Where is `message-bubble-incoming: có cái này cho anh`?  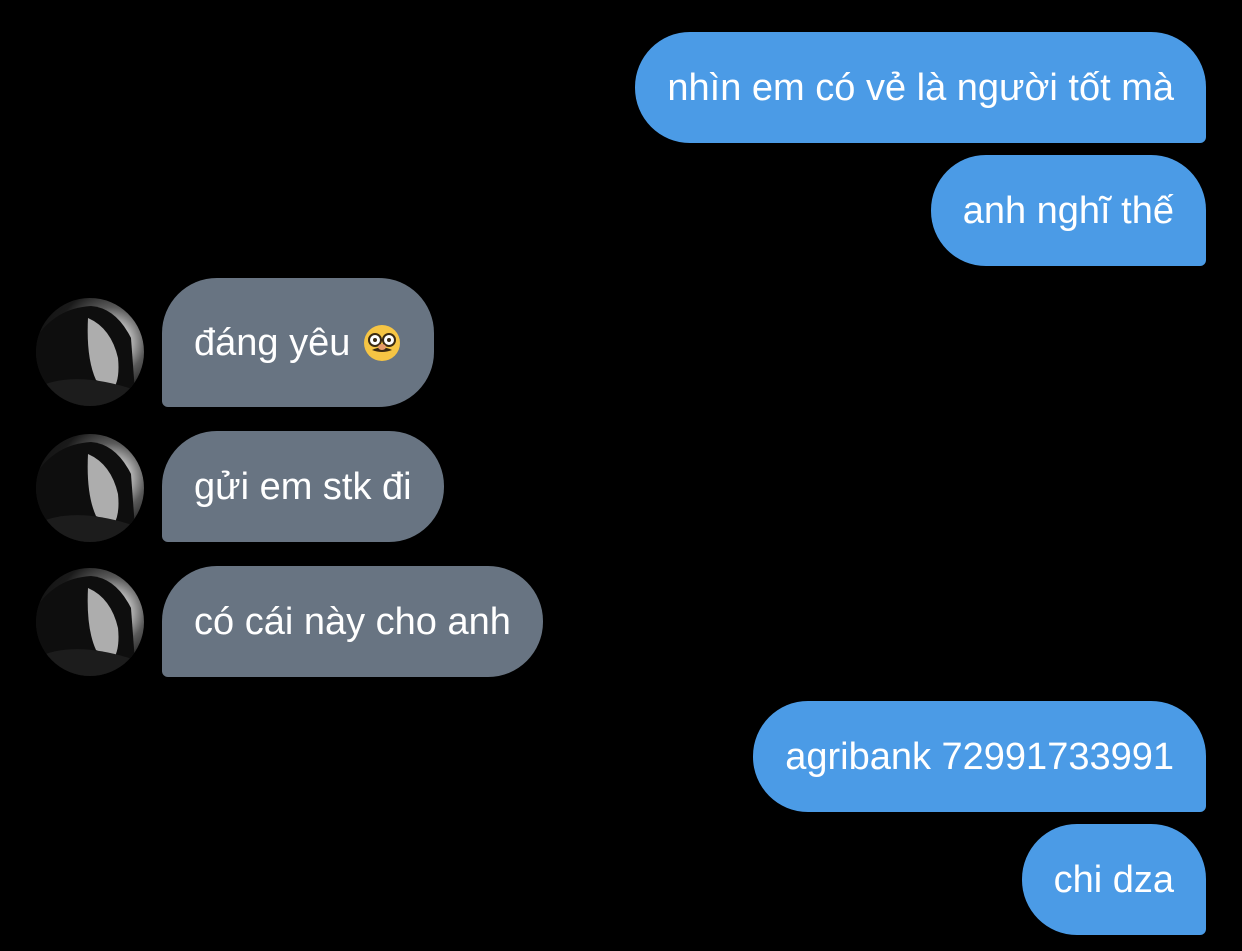
message-bubble-incoming: có cái này cho anh is located at coordinates (352, 621).